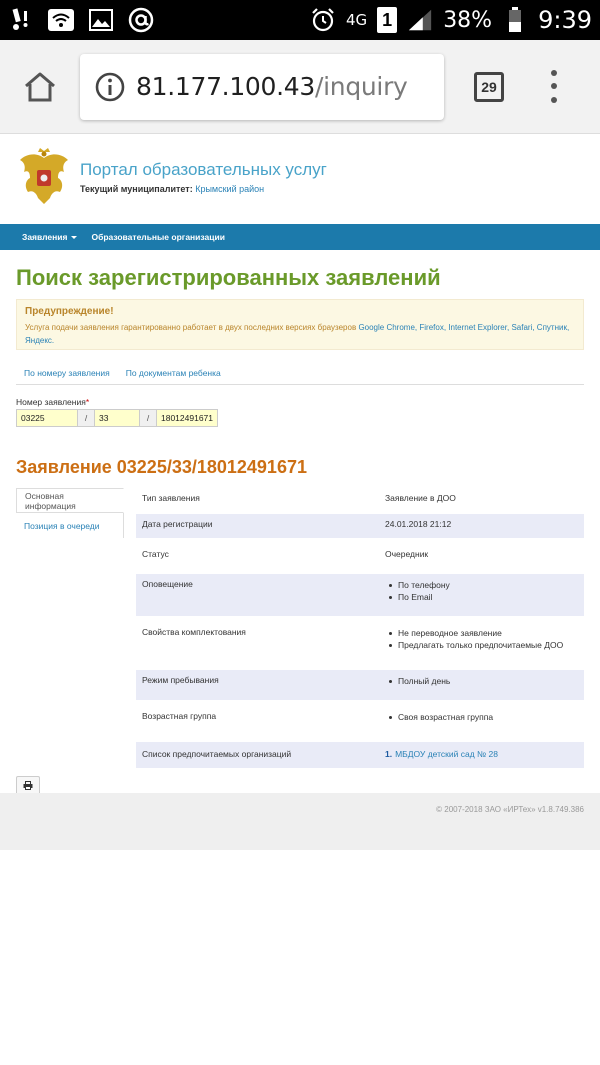 The height and width of the screenshot is (1065, 600). What do you see at coordinates (432, 327) in the screenshot?
I see `browser-link-firefox: Firefox,` at bounding box center [432, 327].